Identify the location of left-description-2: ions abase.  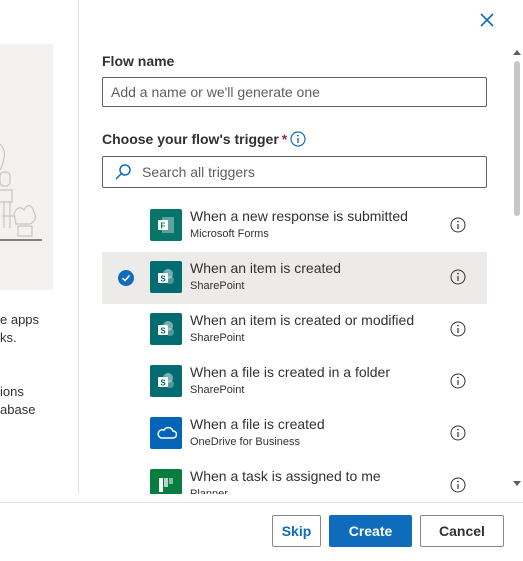
(18, 400).